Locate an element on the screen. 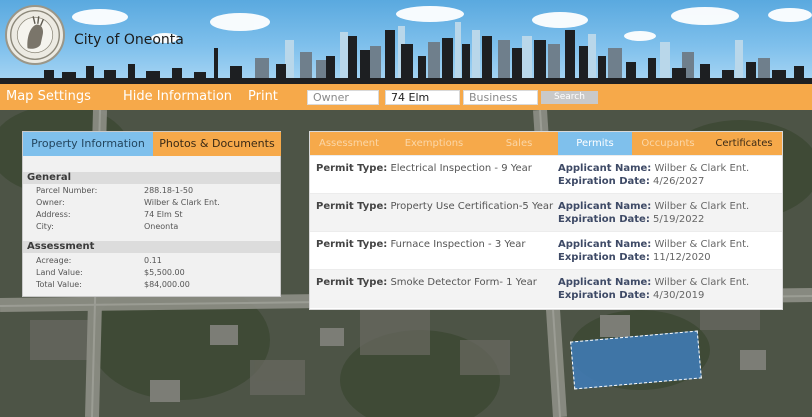 The width and height of the screenshot is (812, 417). table-row: Acreage: 0.11 is located at coordinates (151, 260).